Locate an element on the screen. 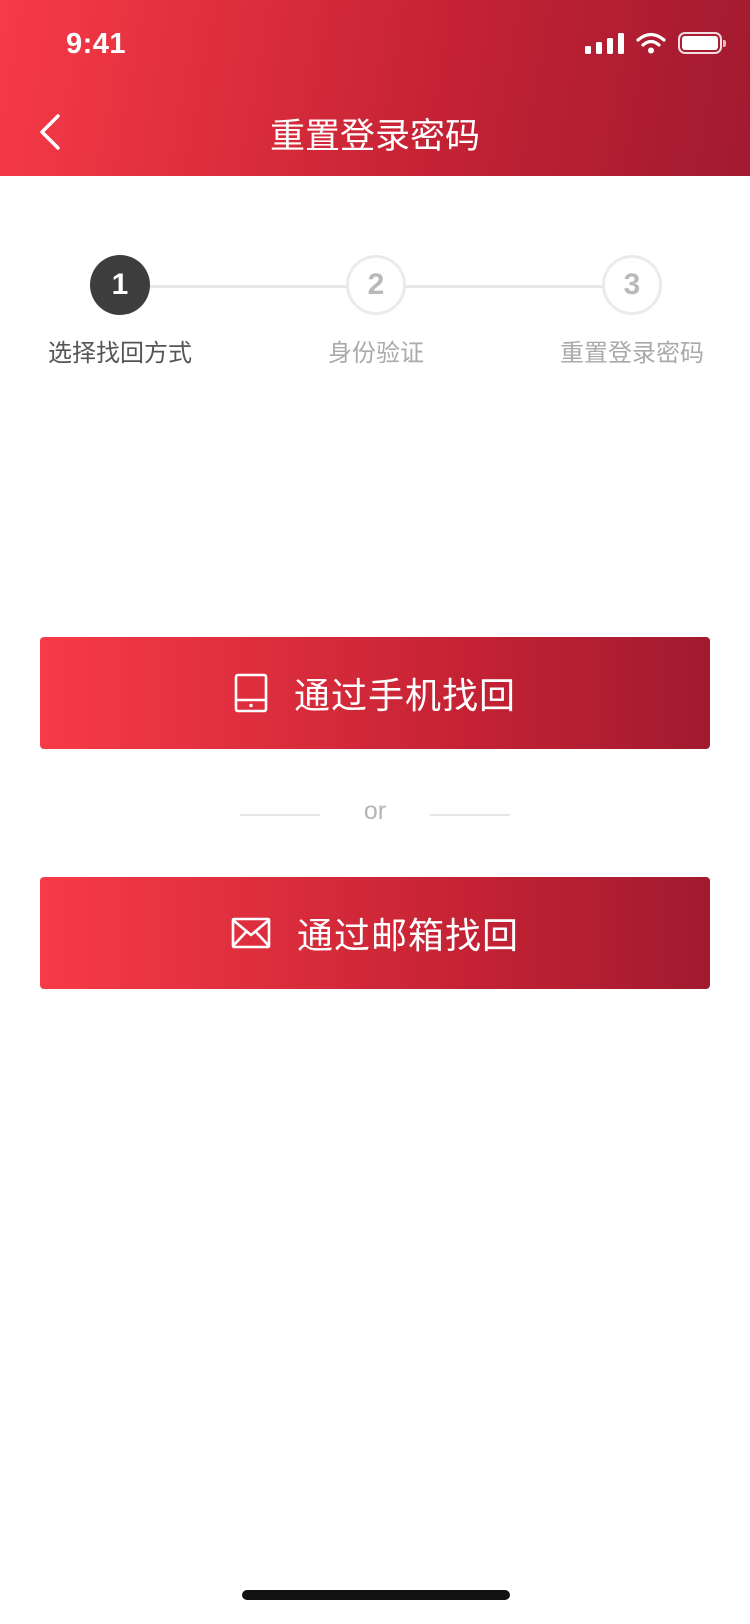 Image resolution: width=750 pixels, height=1624 pixels. status-time: 9:41 is located at coordinates (96, 44).